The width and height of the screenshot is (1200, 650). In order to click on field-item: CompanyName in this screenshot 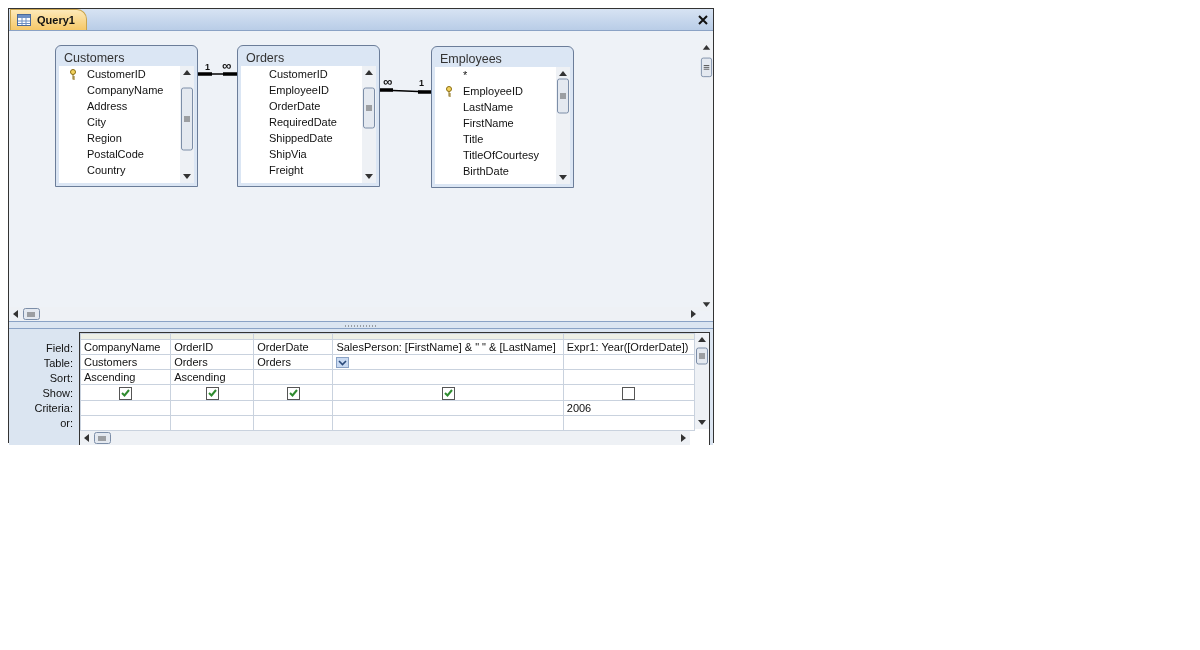, I will do `click(125, 90)`.